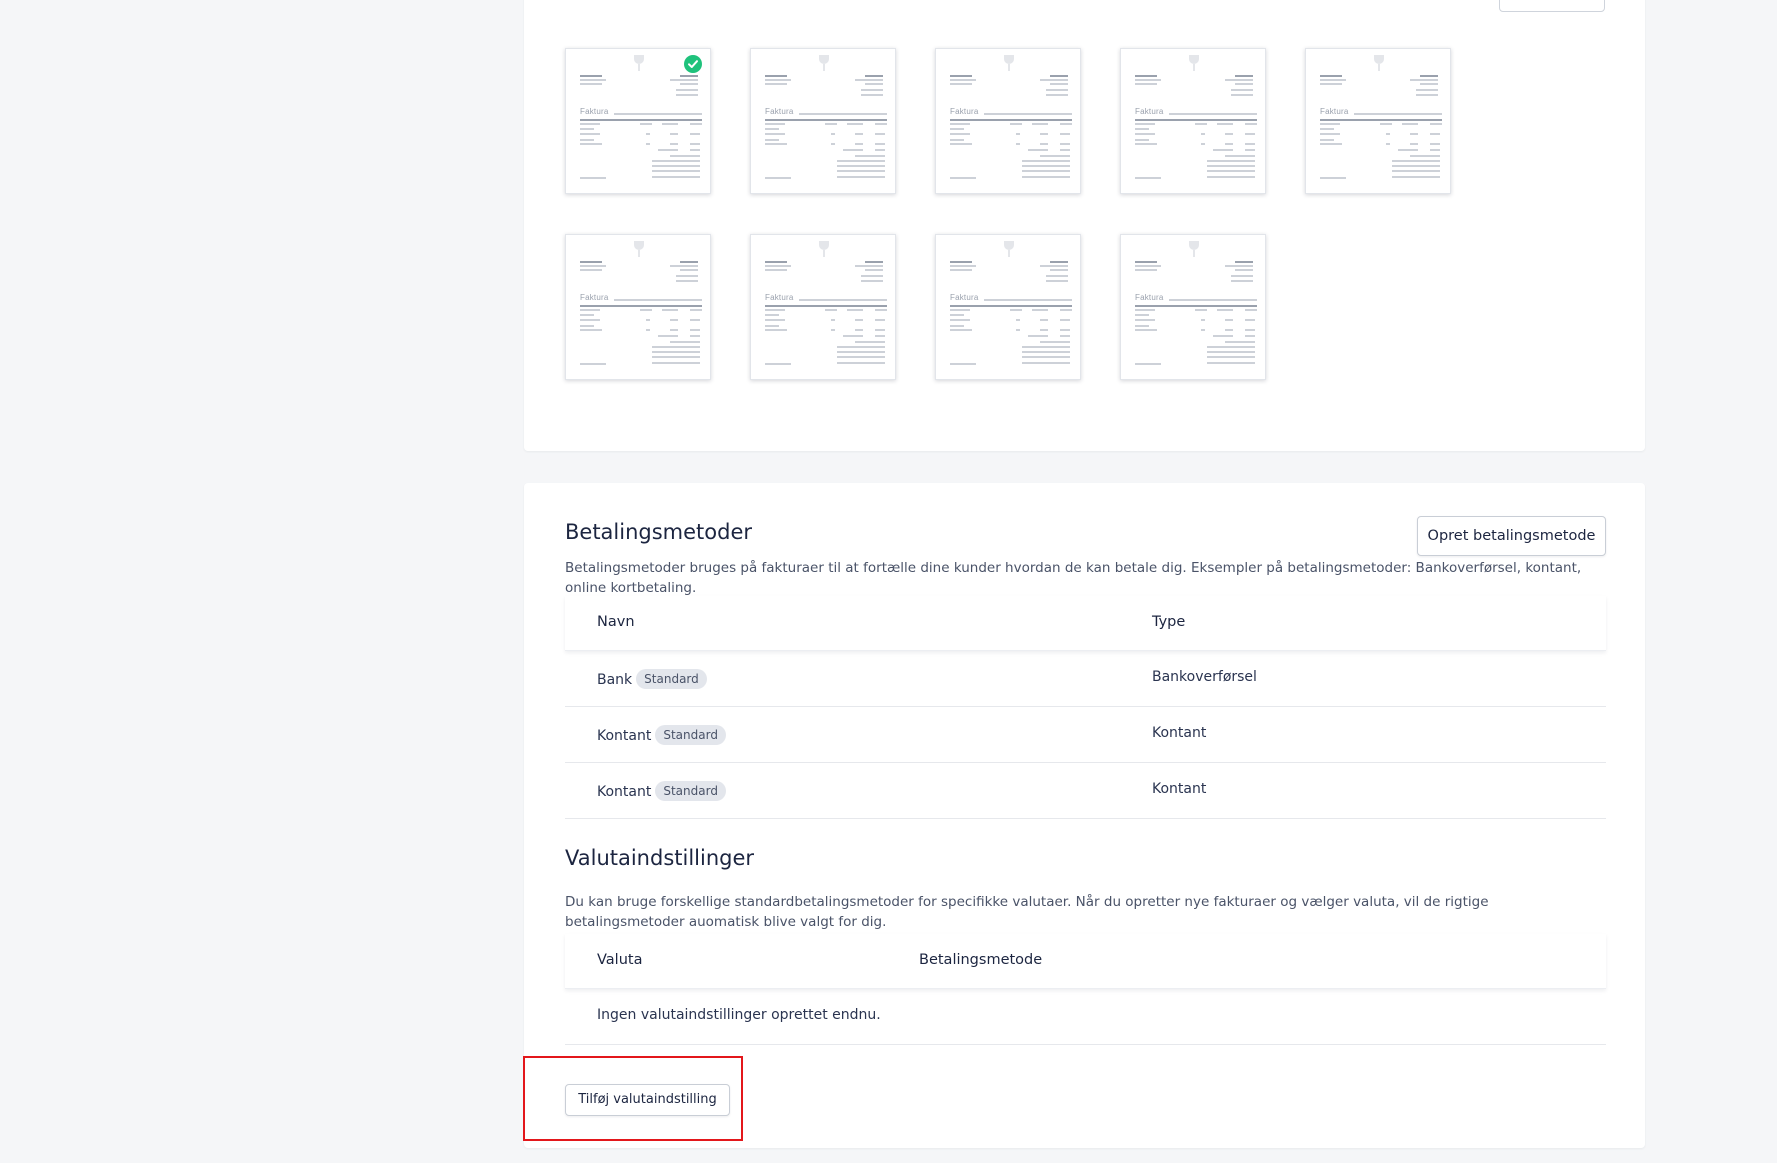 The image size is (1777, 1163). What do you see at coordinates (1179, 789) in the screenshot?
I see `payment-method-type: Kontant` at bounding box center [1179, 789].